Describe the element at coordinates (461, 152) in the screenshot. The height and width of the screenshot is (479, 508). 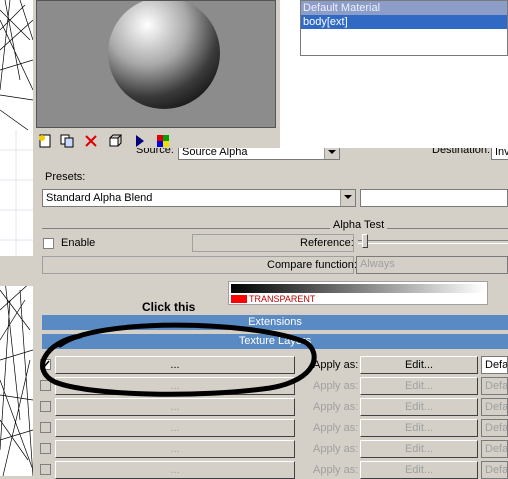
I see `destination-label: Destination:` at that location.